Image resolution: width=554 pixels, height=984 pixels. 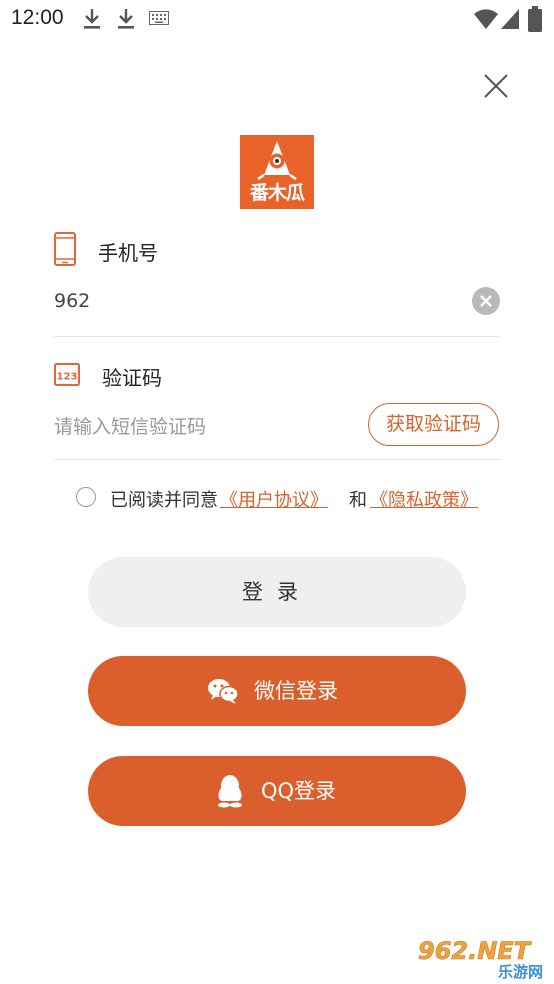 What do you see at coordinates (130, 425) in the screenshot?
I see `code-input: 请输入短信验证码` at bounding box center [130, 425].